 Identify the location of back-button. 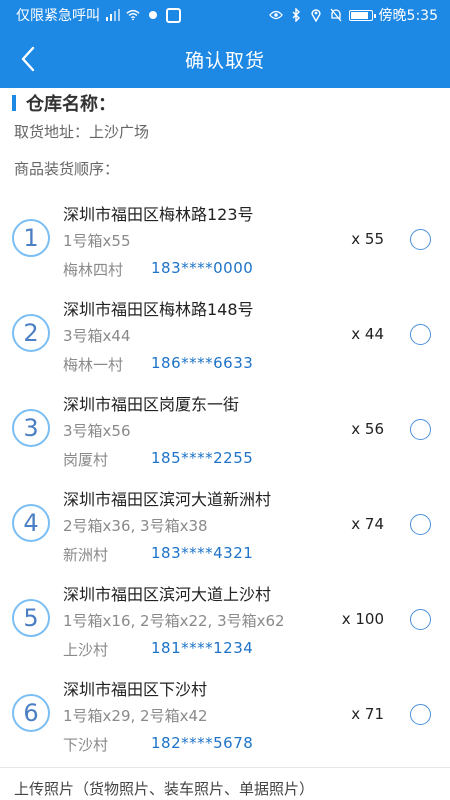
(28, 59).